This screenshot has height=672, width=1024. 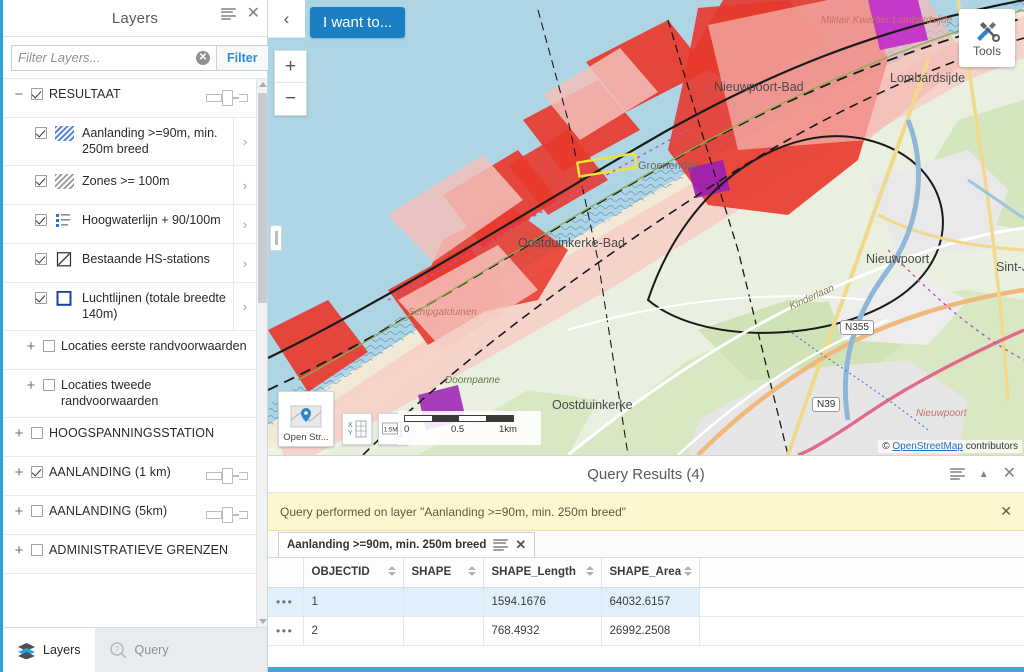 I want to click on layer-item-bestaande-hs-stations: Bestaande HS-stations ›, so click(x=129, y=263).